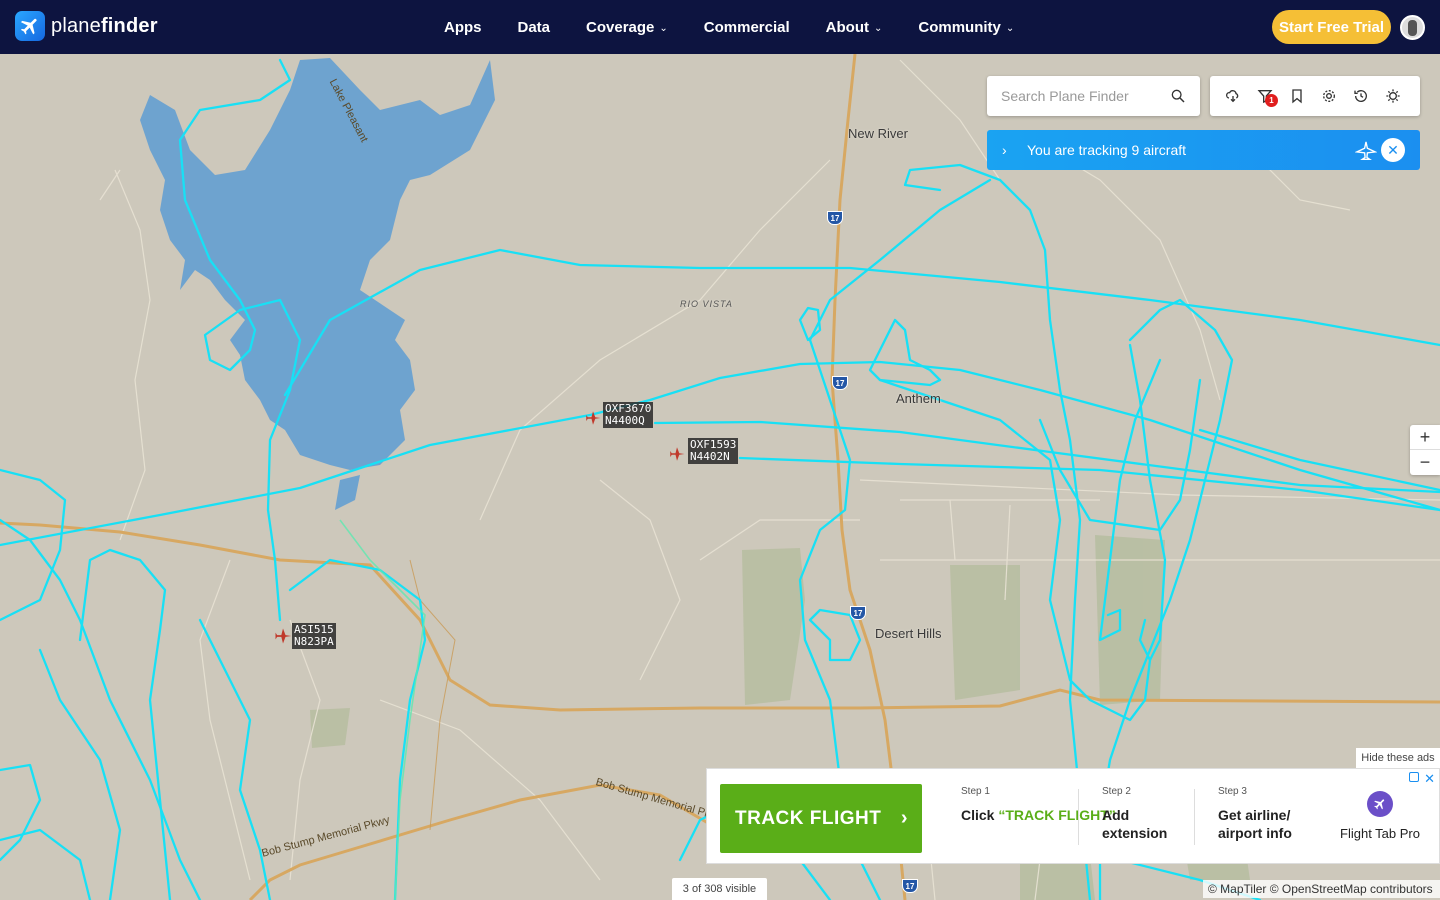  What do you see at coordinates (1203, 150) in the screenshot?
I see `tracking-banner: › You are tracking 9 aircraft ✕` at bounding box center [1203, 150].